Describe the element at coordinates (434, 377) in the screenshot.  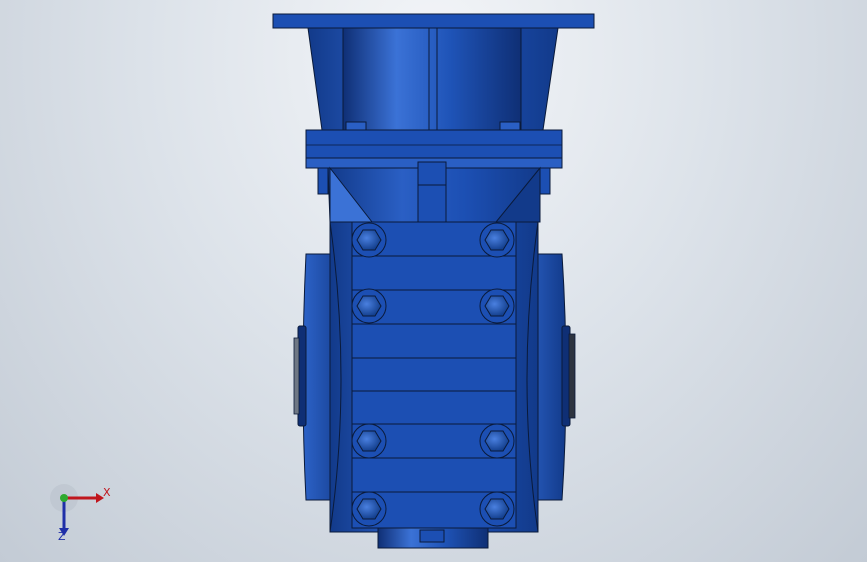
I see `gearbox-body` at that location.